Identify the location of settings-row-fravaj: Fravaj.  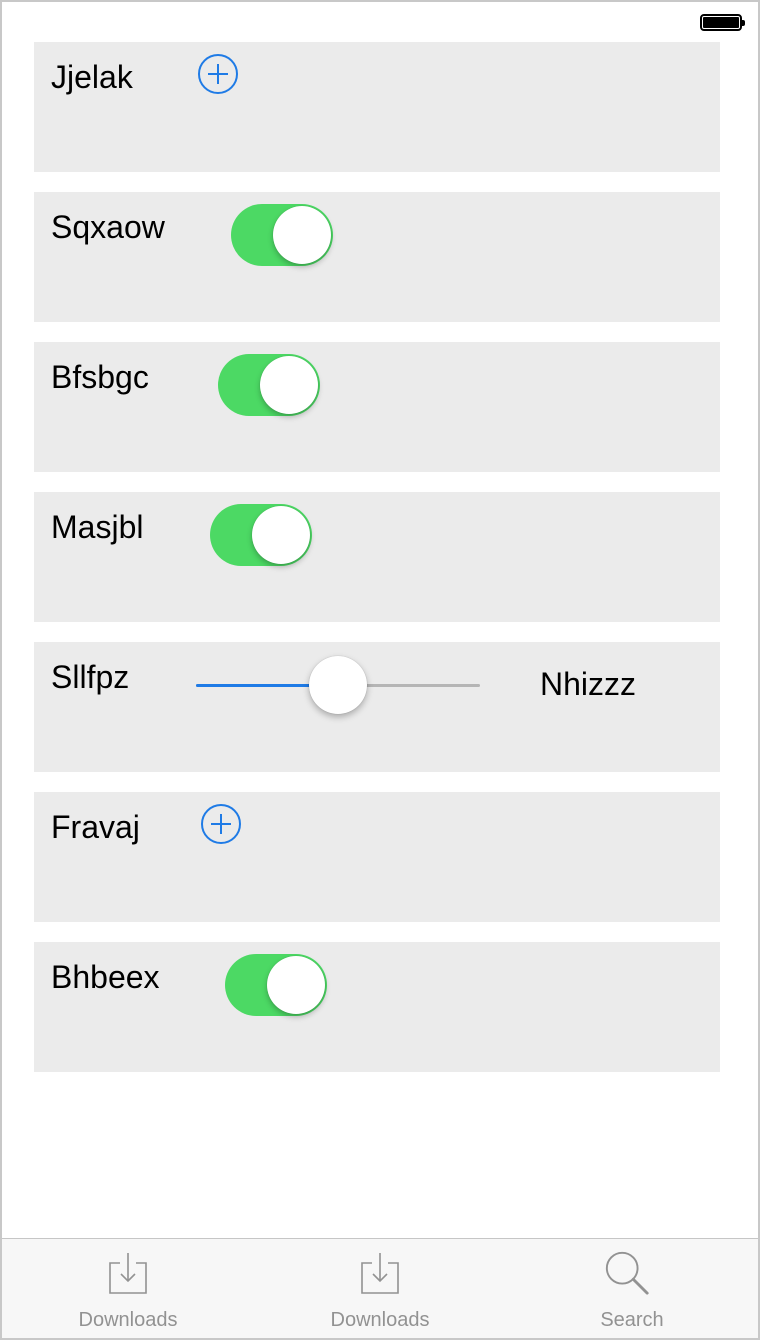
(377, 857).